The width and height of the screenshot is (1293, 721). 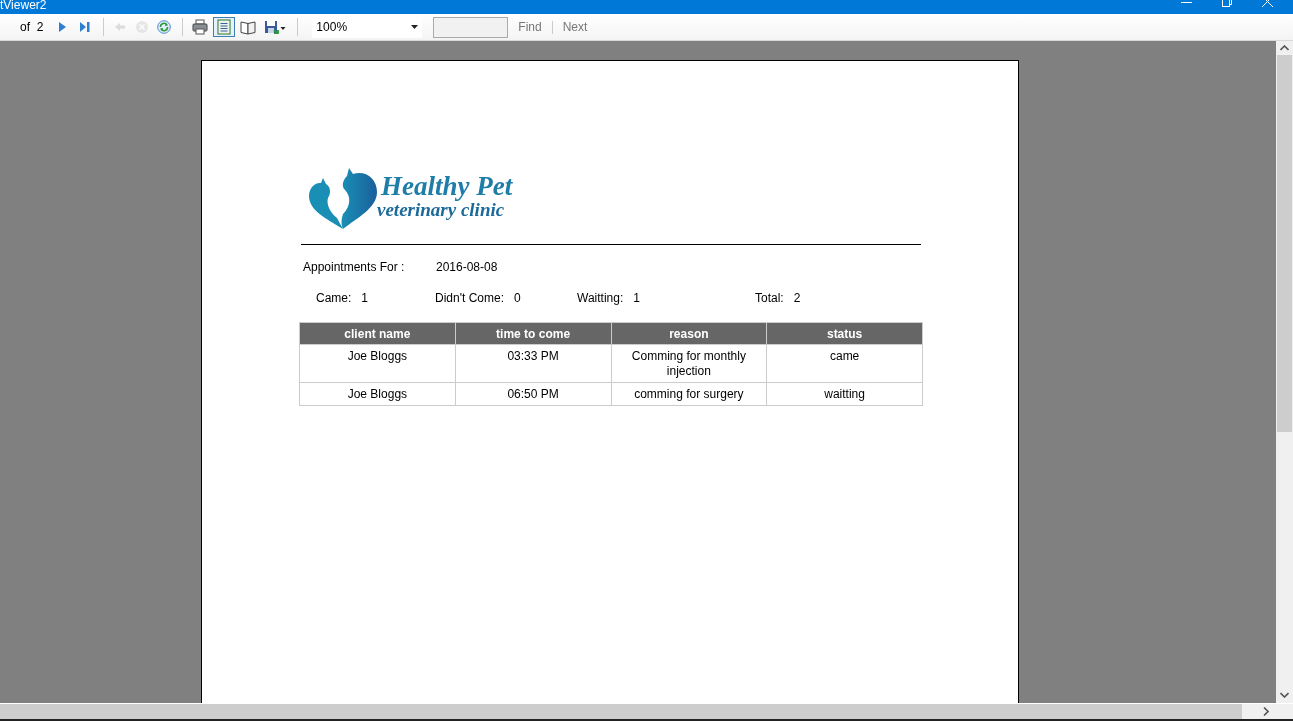 What do you see at coordinates (1267, 3) in the screenshot?
I see `close-icon` at bounding box center [1267, 3].